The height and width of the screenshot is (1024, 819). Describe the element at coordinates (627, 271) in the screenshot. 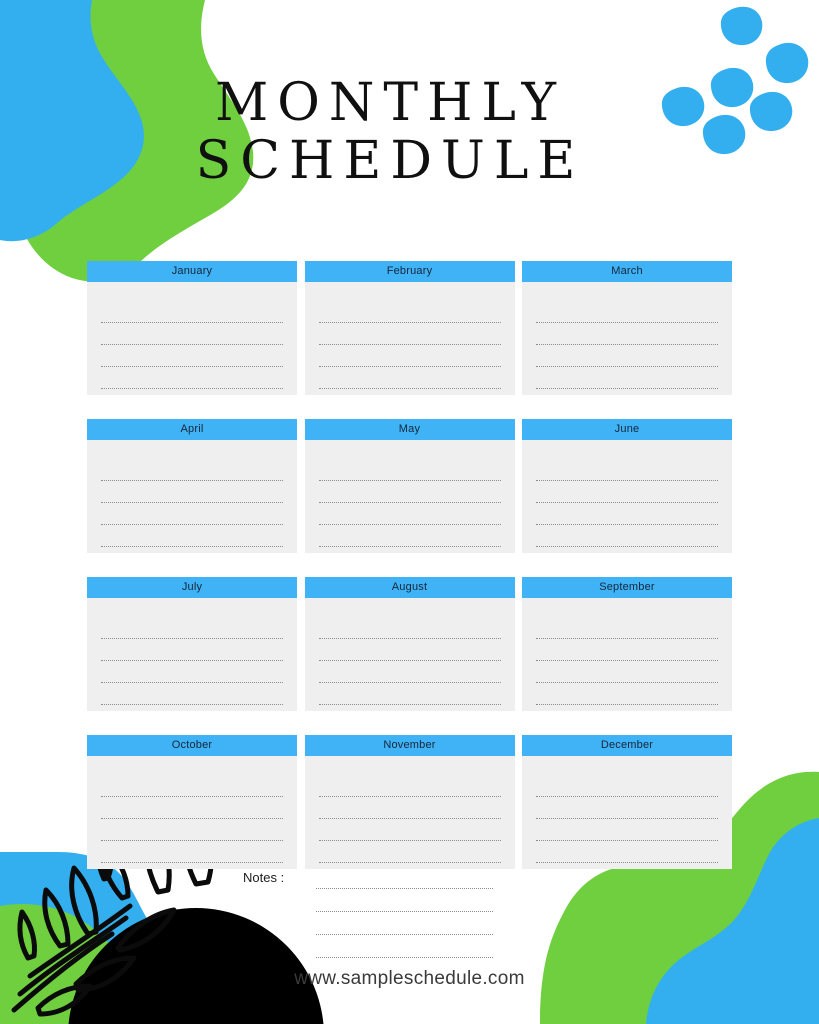

I see `month-header-march: March` at that location.